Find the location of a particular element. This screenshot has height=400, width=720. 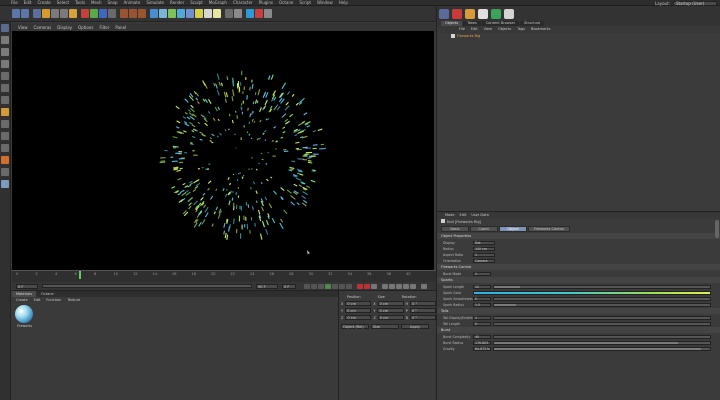

viewport-menu-options: Options is located at coordinates (85, 27).